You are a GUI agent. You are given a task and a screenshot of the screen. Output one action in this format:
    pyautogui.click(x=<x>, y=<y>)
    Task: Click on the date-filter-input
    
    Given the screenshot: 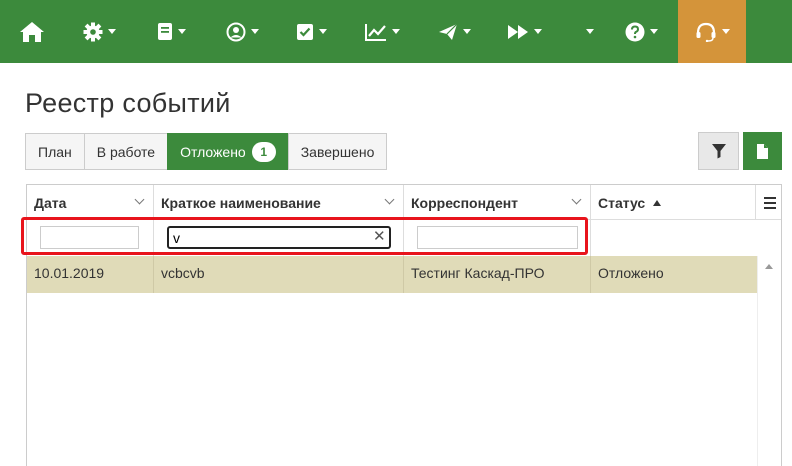 What is the action you would take?
    pyautogui.click(x=89, y=237)
    